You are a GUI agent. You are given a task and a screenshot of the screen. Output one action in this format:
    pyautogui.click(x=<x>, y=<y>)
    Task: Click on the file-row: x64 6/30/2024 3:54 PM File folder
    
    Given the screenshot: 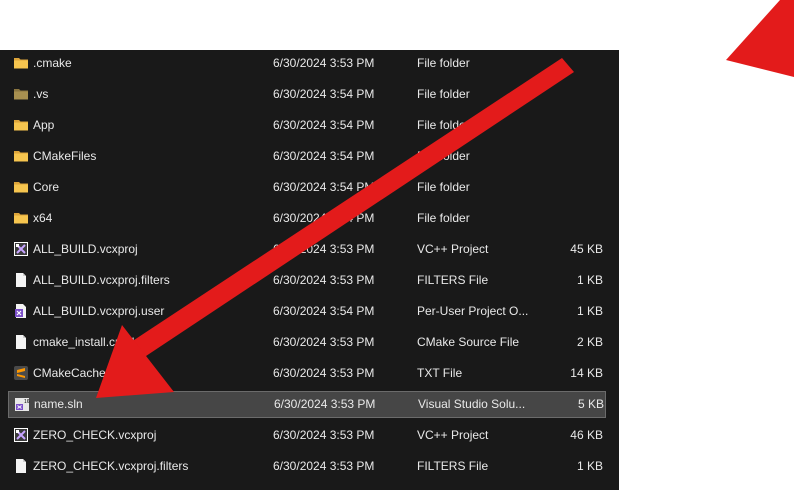 What is the action you would take?
    pyautogui.click(x=307, y=218)
    